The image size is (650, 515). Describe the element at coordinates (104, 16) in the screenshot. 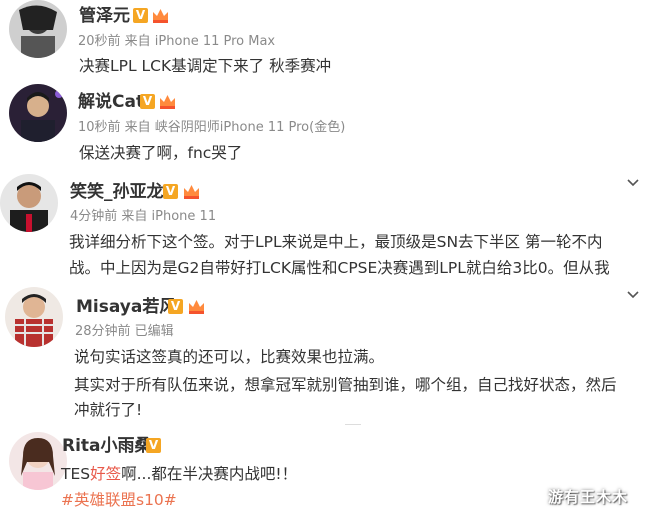

I see `username: 管泽元` at that location.